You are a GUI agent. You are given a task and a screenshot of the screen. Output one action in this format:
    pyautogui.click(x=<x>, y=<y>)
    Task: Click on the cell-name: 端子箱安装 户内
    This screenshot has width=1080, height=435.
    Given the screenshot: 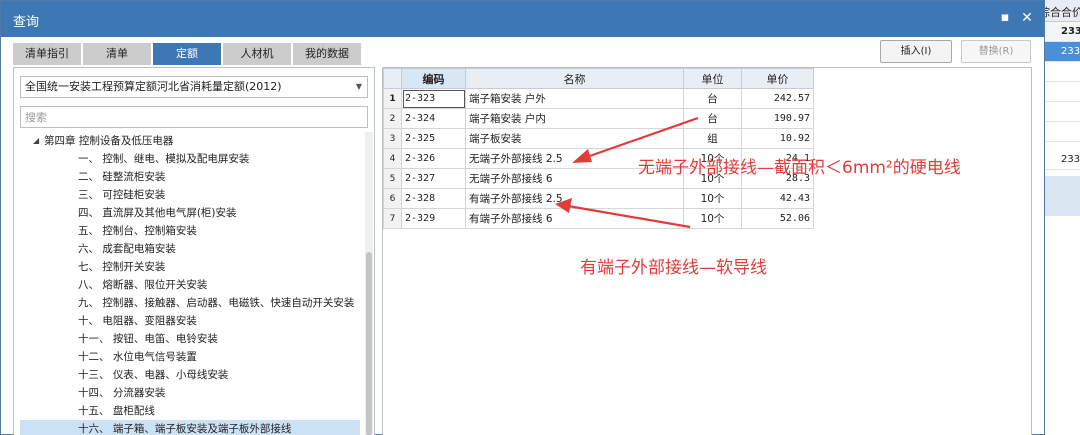 What is the action you would take?
    pyautogui.click(x=574, y=118)
    